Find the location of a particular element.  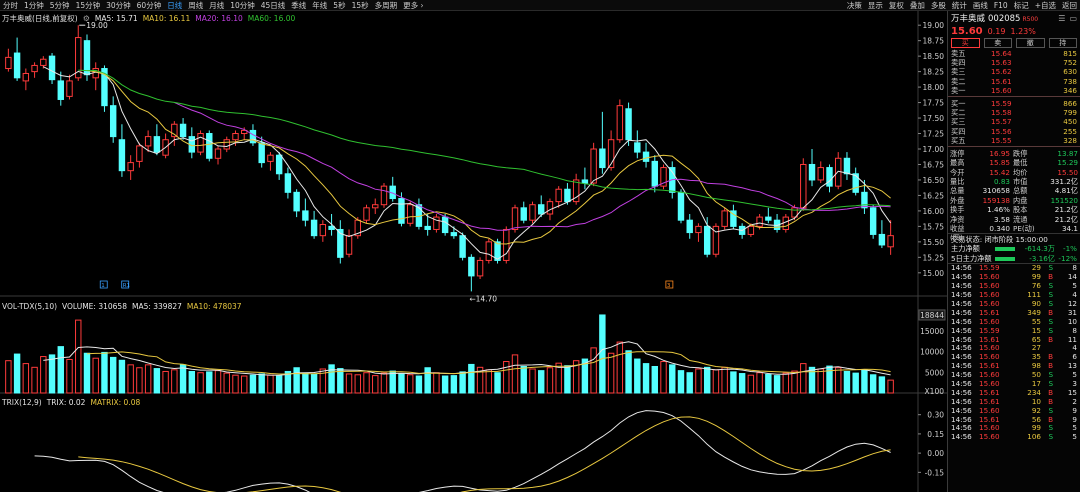

period-tab-8: 月线 is located at coordinates (216, 5).